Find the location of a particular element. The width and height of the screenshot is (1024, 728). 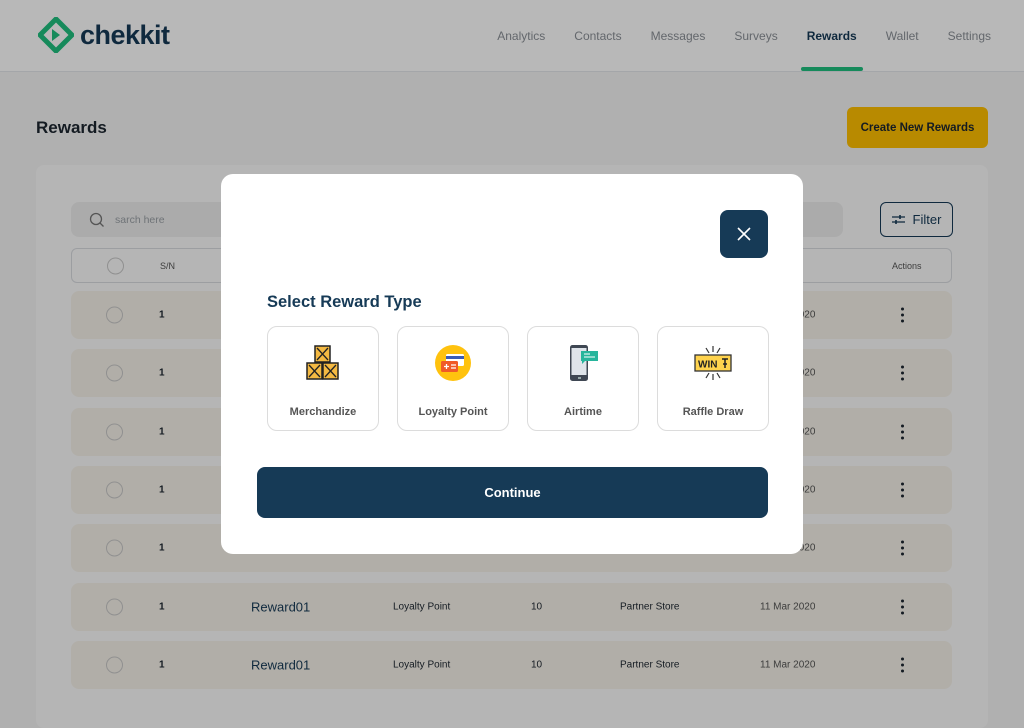

close-icon is located at coordinates (744, 234).